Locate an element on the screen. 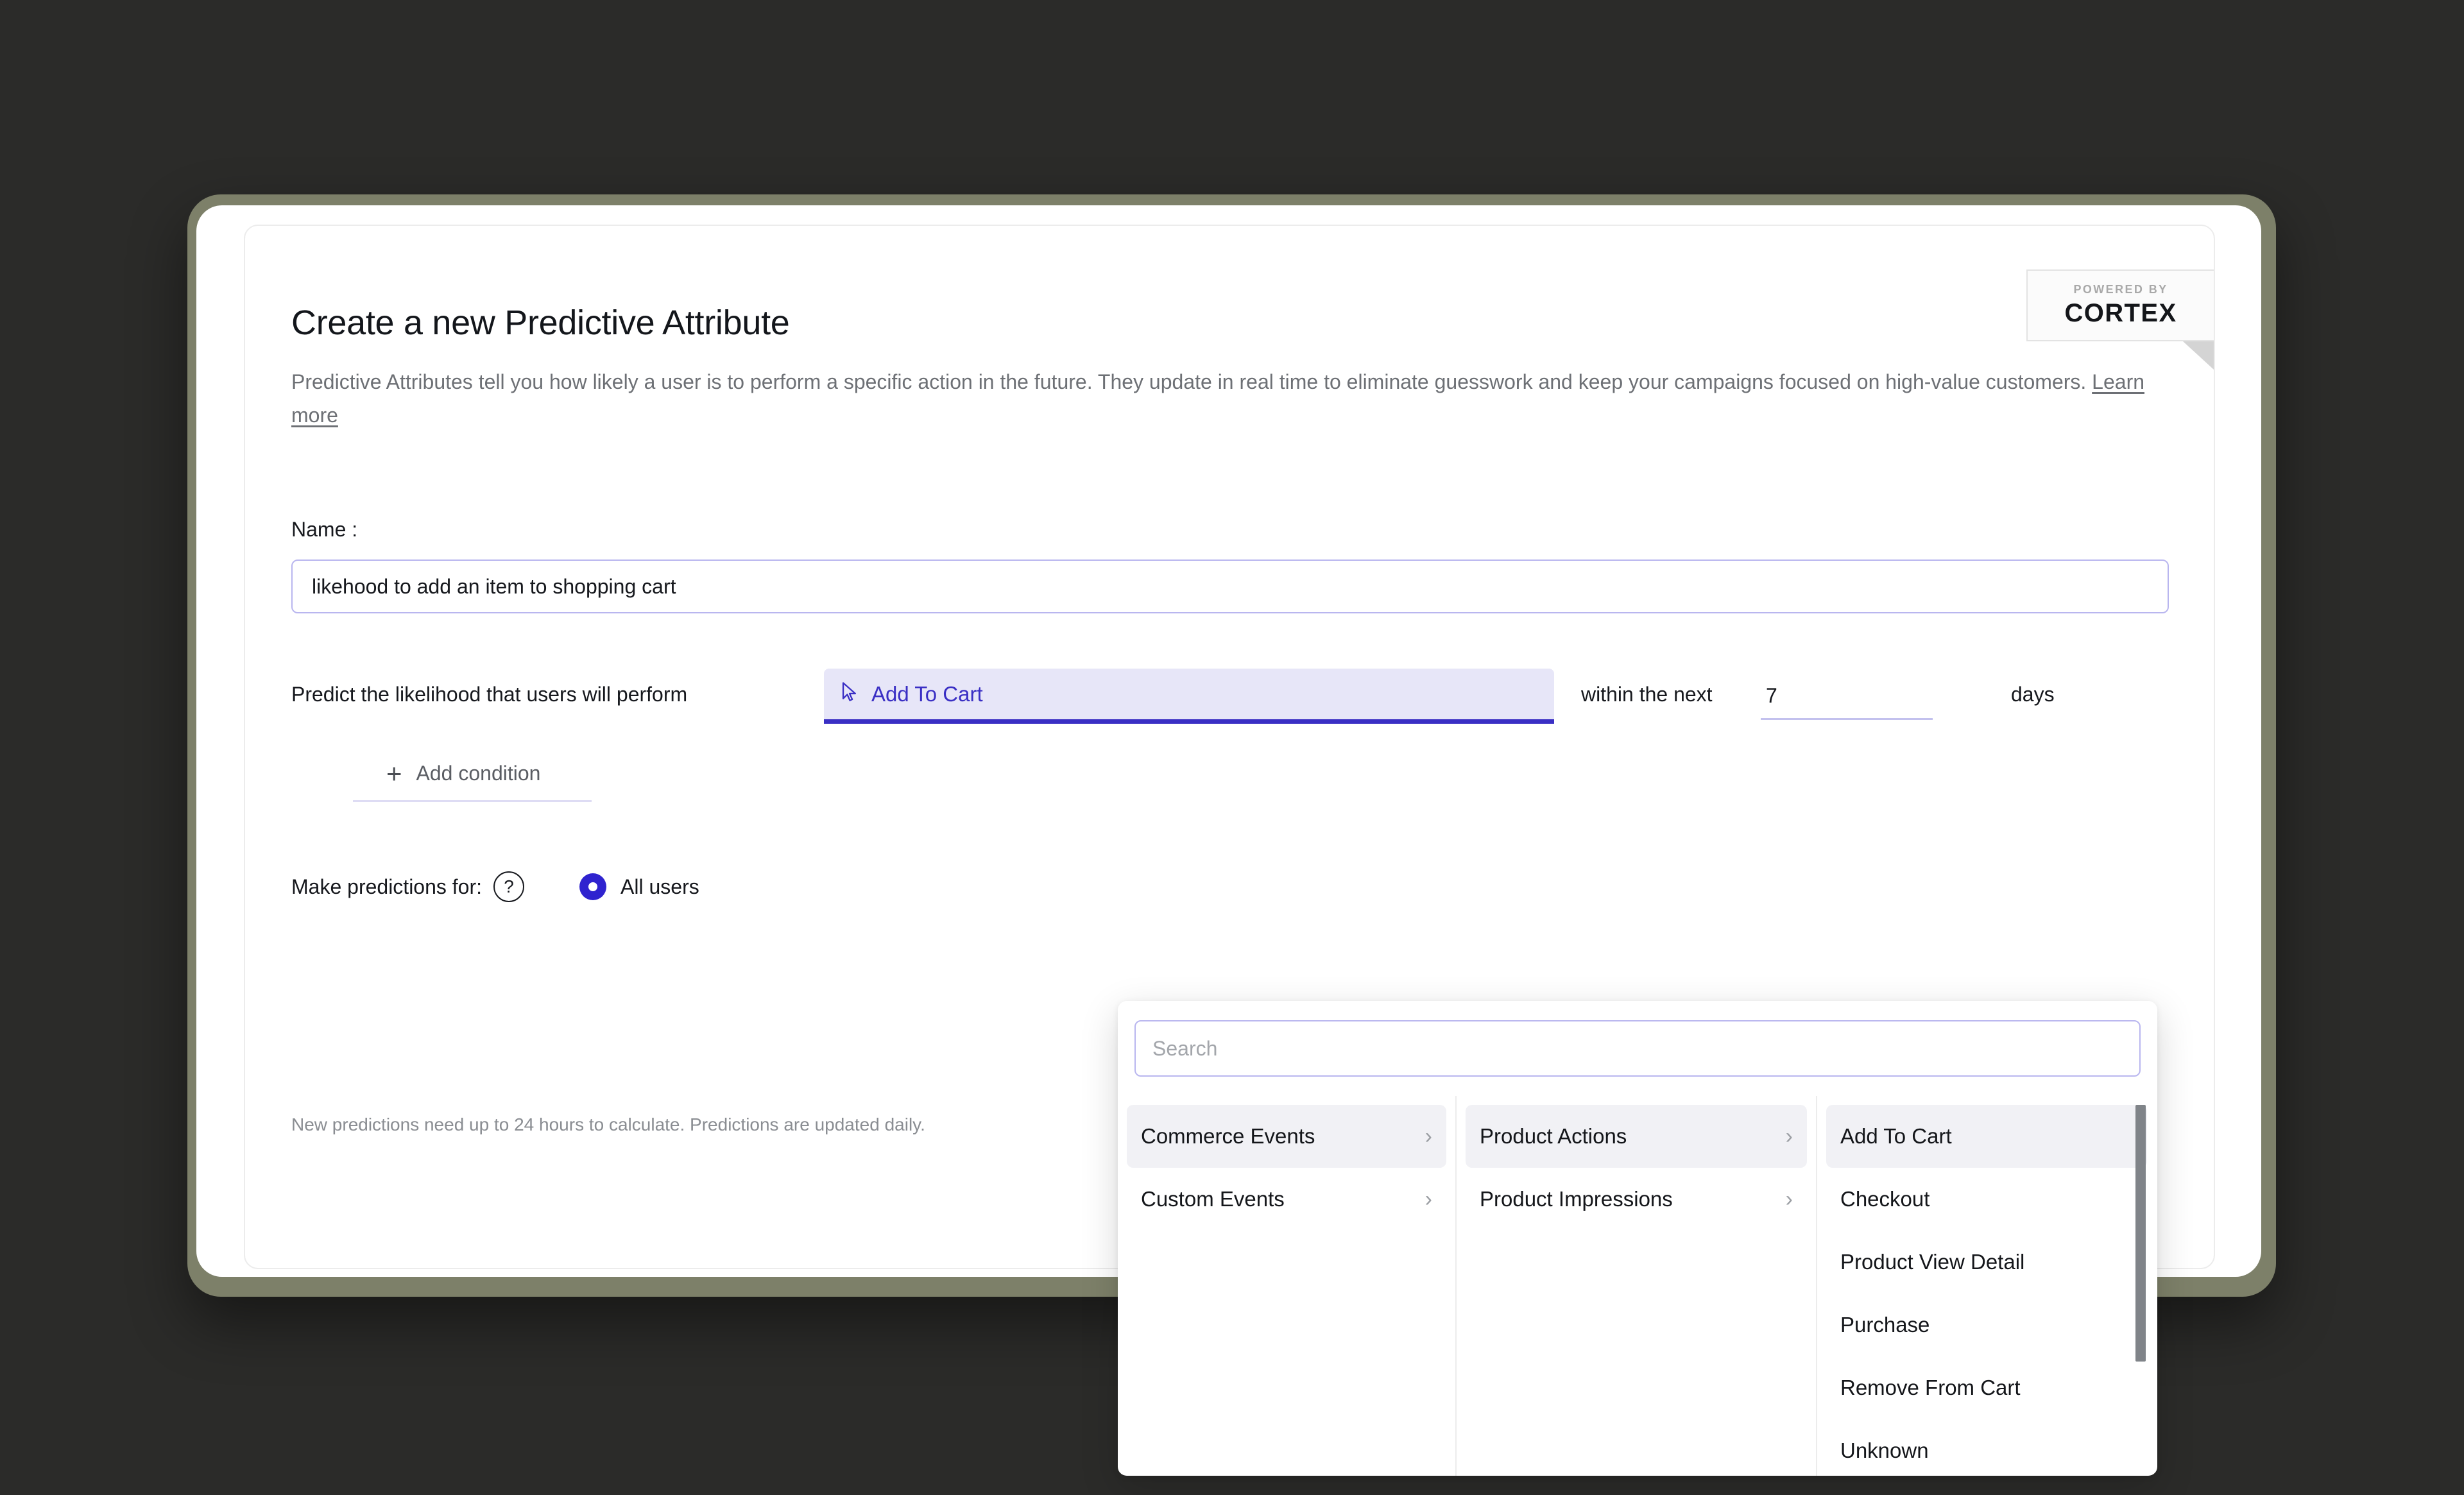  radio-indicator is located at coordinates (593, 886).